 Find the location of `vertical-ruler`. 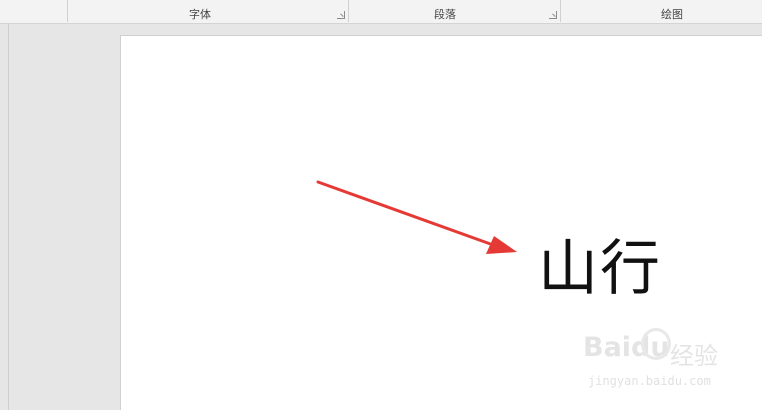

vertical-ruler is located at coordinates (8, 217).